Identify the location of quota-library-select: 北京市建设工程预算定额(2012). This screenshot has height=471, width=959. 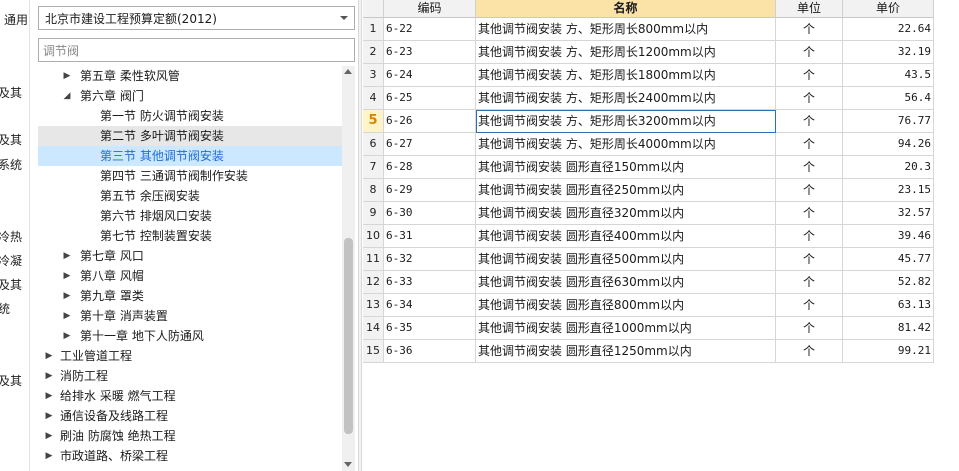
(196, 18).